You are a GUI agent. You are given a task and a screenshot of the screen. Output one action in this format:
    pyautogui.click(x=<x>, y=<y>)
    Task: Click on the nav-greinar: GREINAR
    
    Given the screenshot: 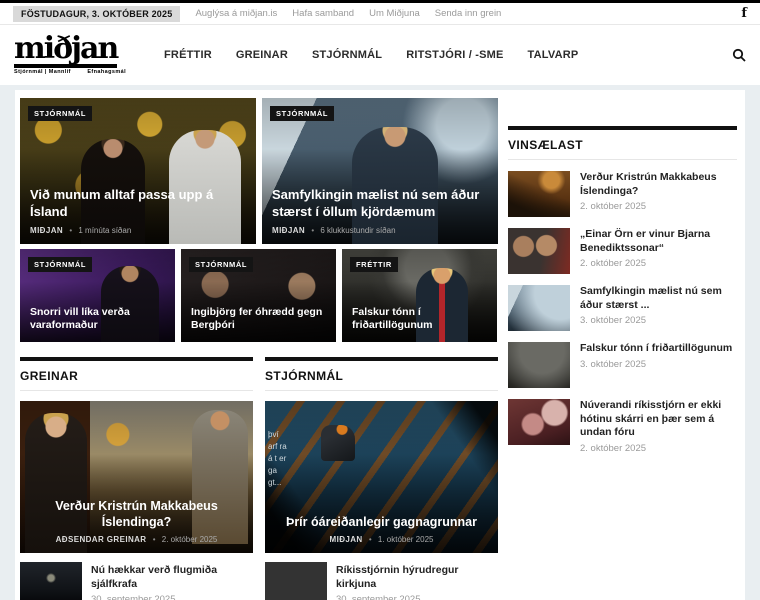 What is the action you would take?
    pyautogui.click(x=262, y=55)
    